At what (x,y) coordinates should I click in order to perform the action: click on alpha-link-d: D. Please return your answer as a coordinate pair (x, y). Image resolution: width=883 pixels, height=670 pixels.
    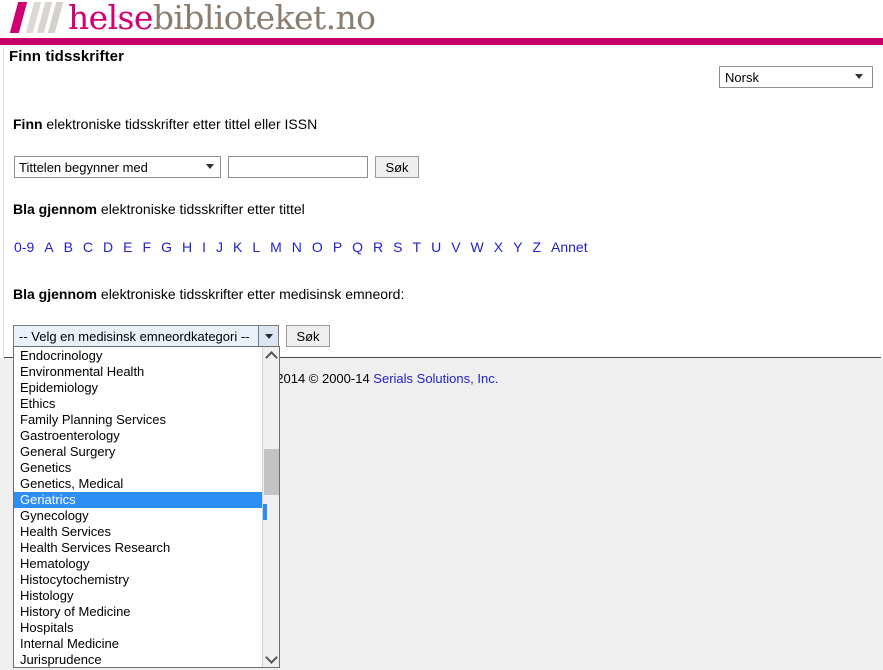
    Looking at the image, I should click on (108, 247).